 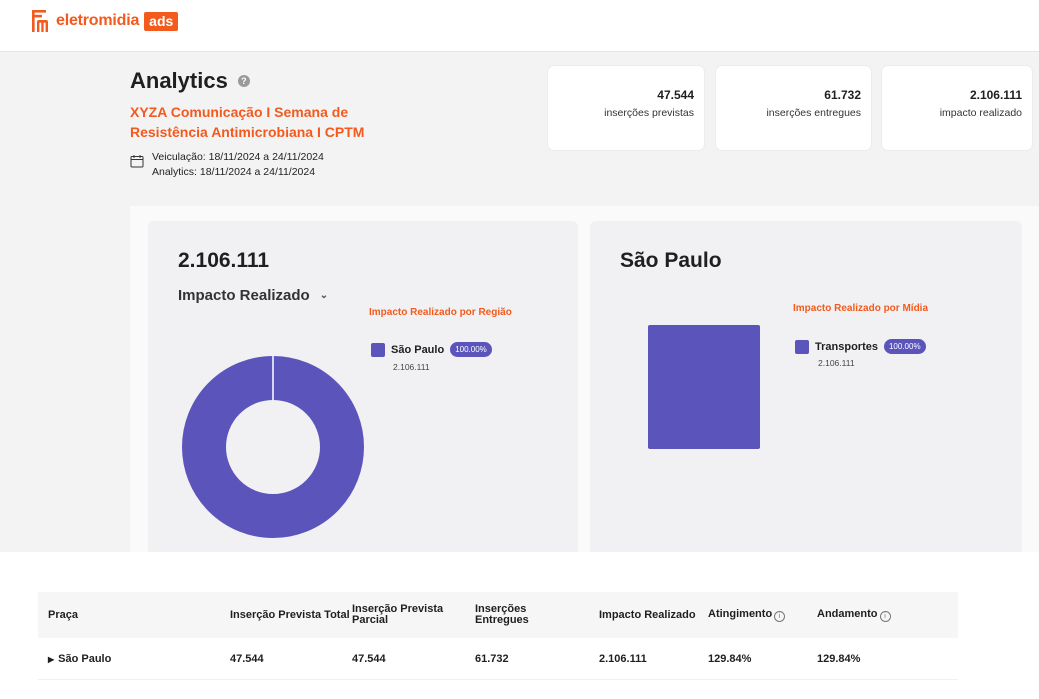 I want to click on help-icon: ?, so click(x=243, y=81).